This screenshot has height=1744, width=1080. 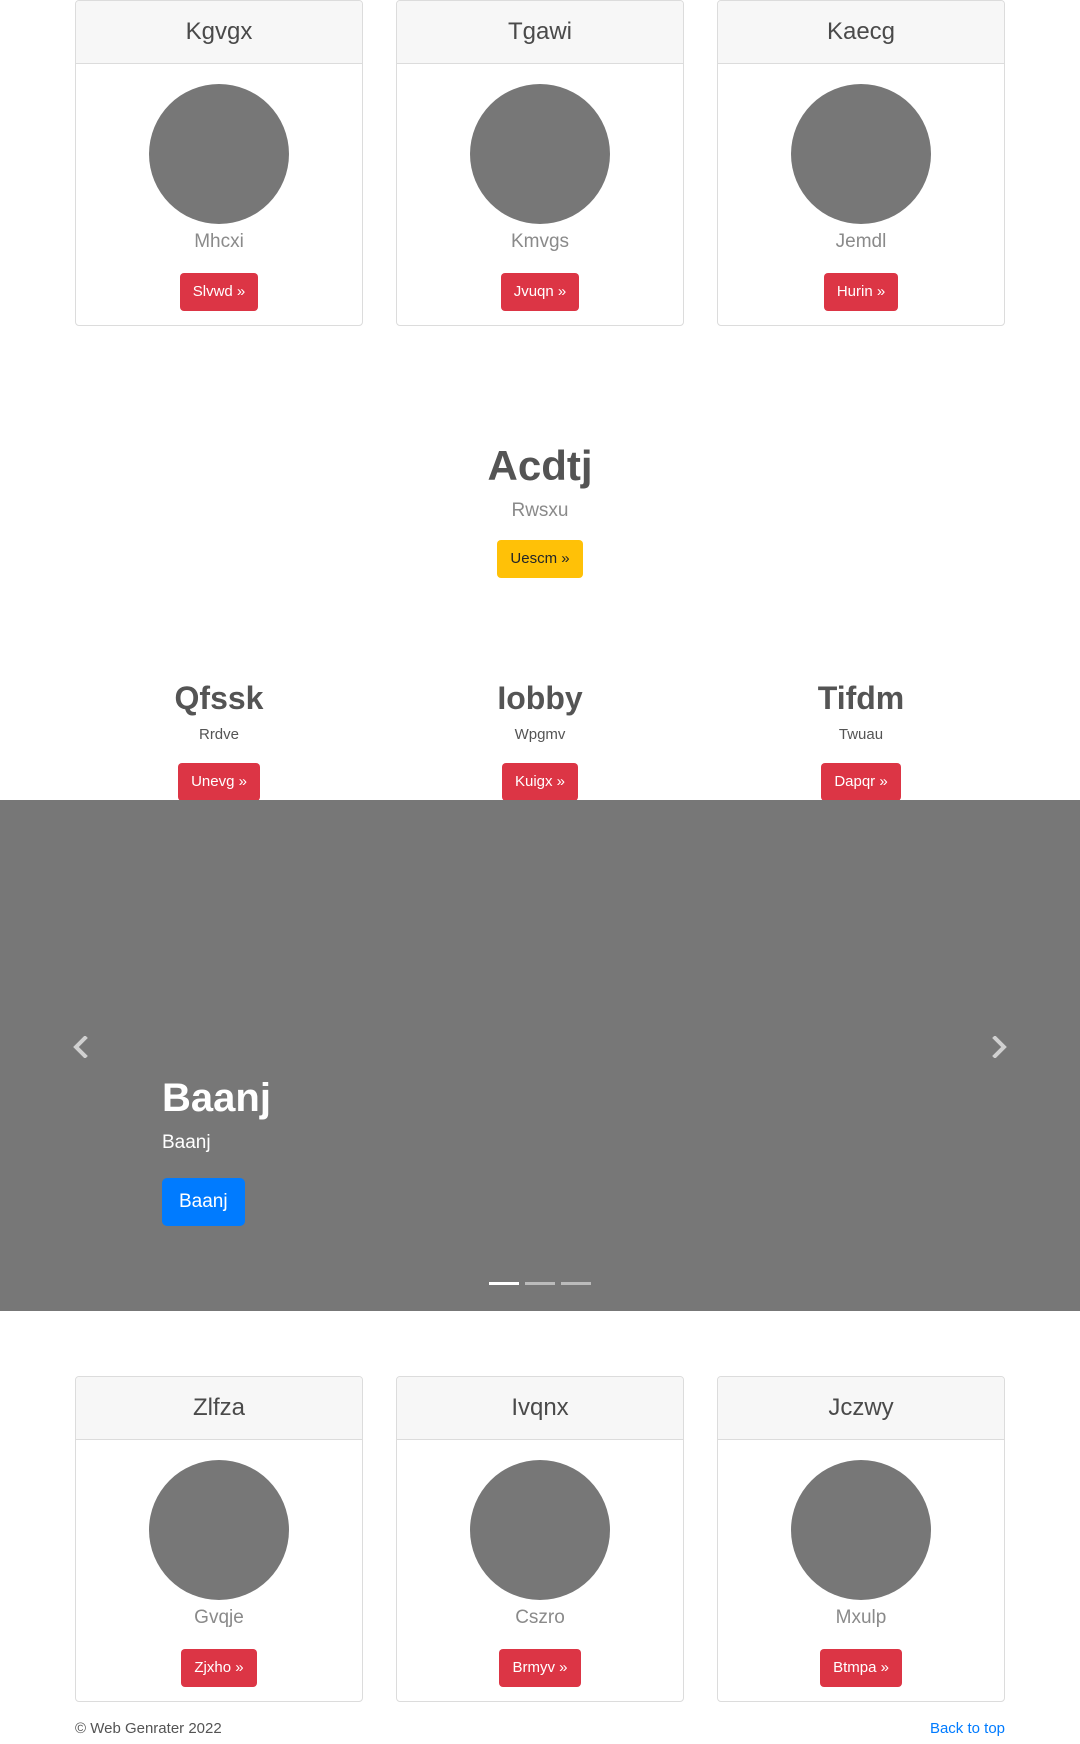 I want to click on card-title: Zlfza, so click(x=219, y=1408).